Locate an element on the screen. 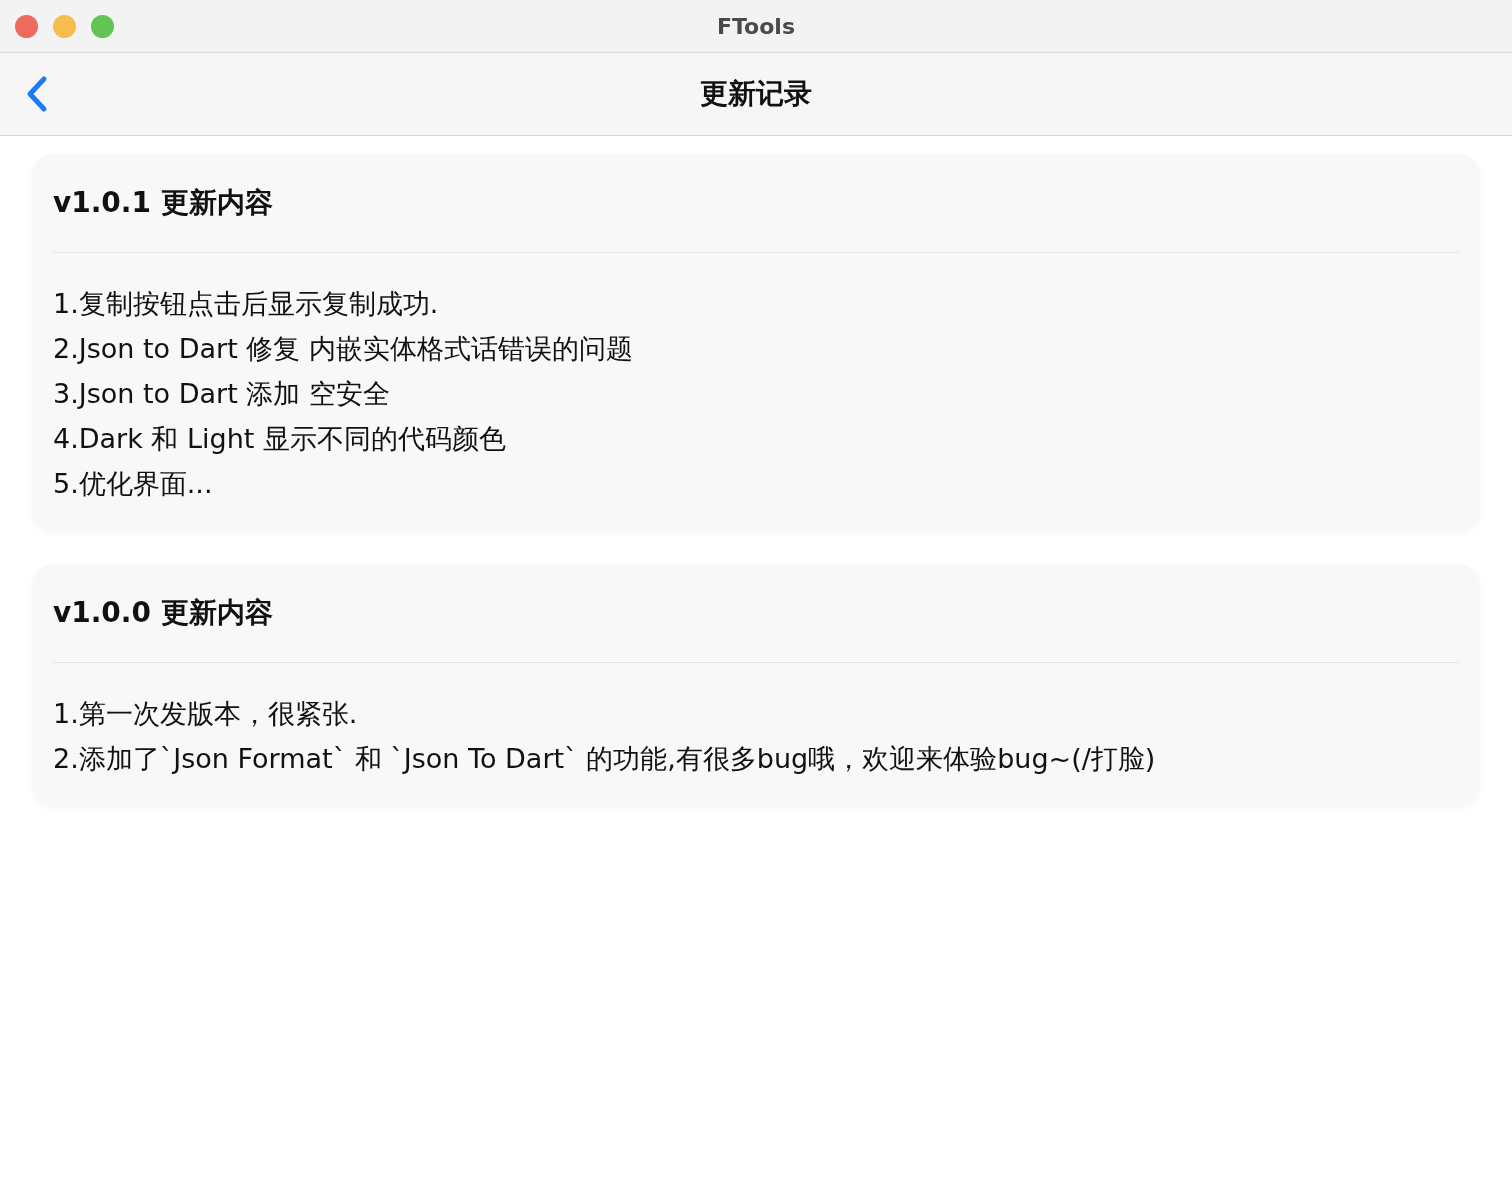 The width and height of the screenshot is (1512, 1189). release-title: v1.0.0 更新内容 is located at coordinates (756, 628).